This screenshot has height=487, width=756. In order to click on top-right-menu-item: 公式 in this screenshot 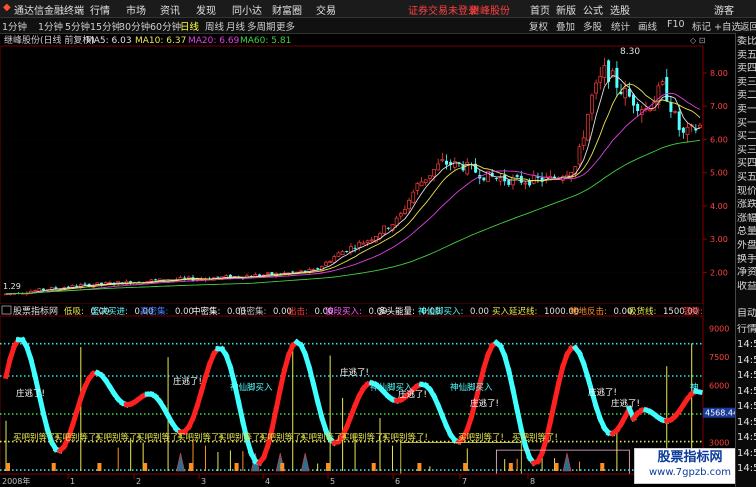, I will do `click(593, 9)`.